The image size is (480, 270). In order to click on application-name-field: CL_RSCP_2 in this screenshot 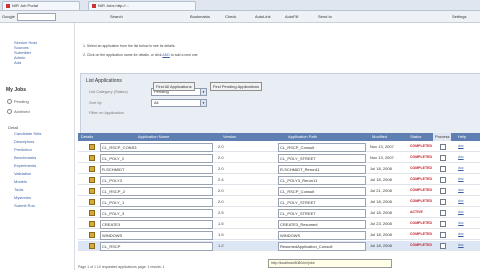, I will do `click(156, 191)`.